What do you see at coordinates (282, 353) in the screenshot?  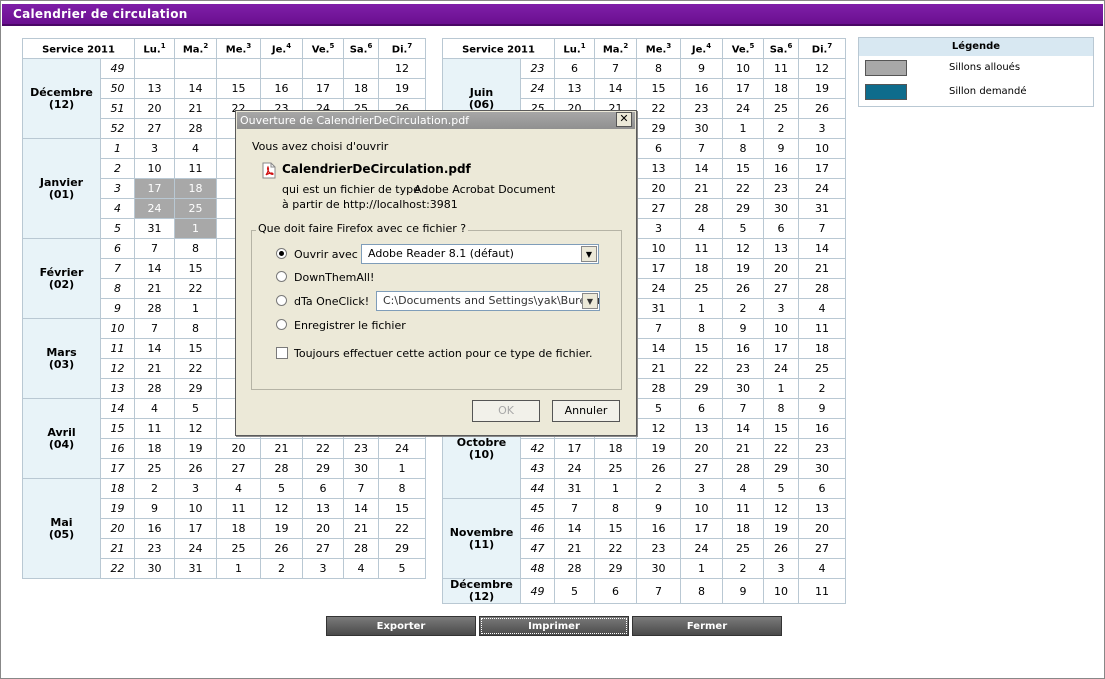 I see `always-checkbox` at bounding box center [282, 353].